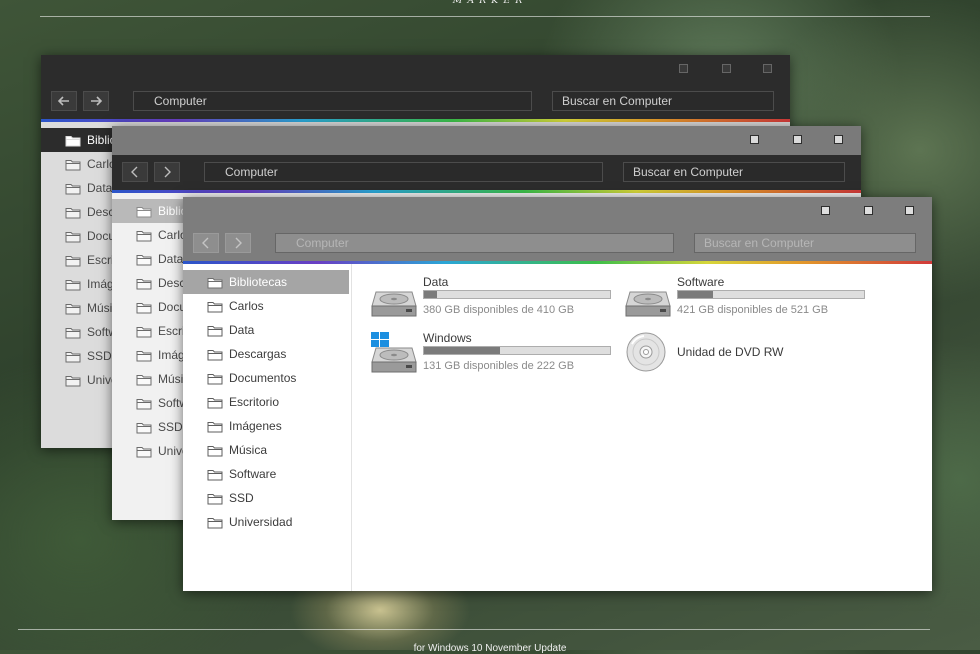 Image resolution: width=980 pixels, height=654 pixels. I want to click on sidebar-item-label: Música, so click(248, 450).